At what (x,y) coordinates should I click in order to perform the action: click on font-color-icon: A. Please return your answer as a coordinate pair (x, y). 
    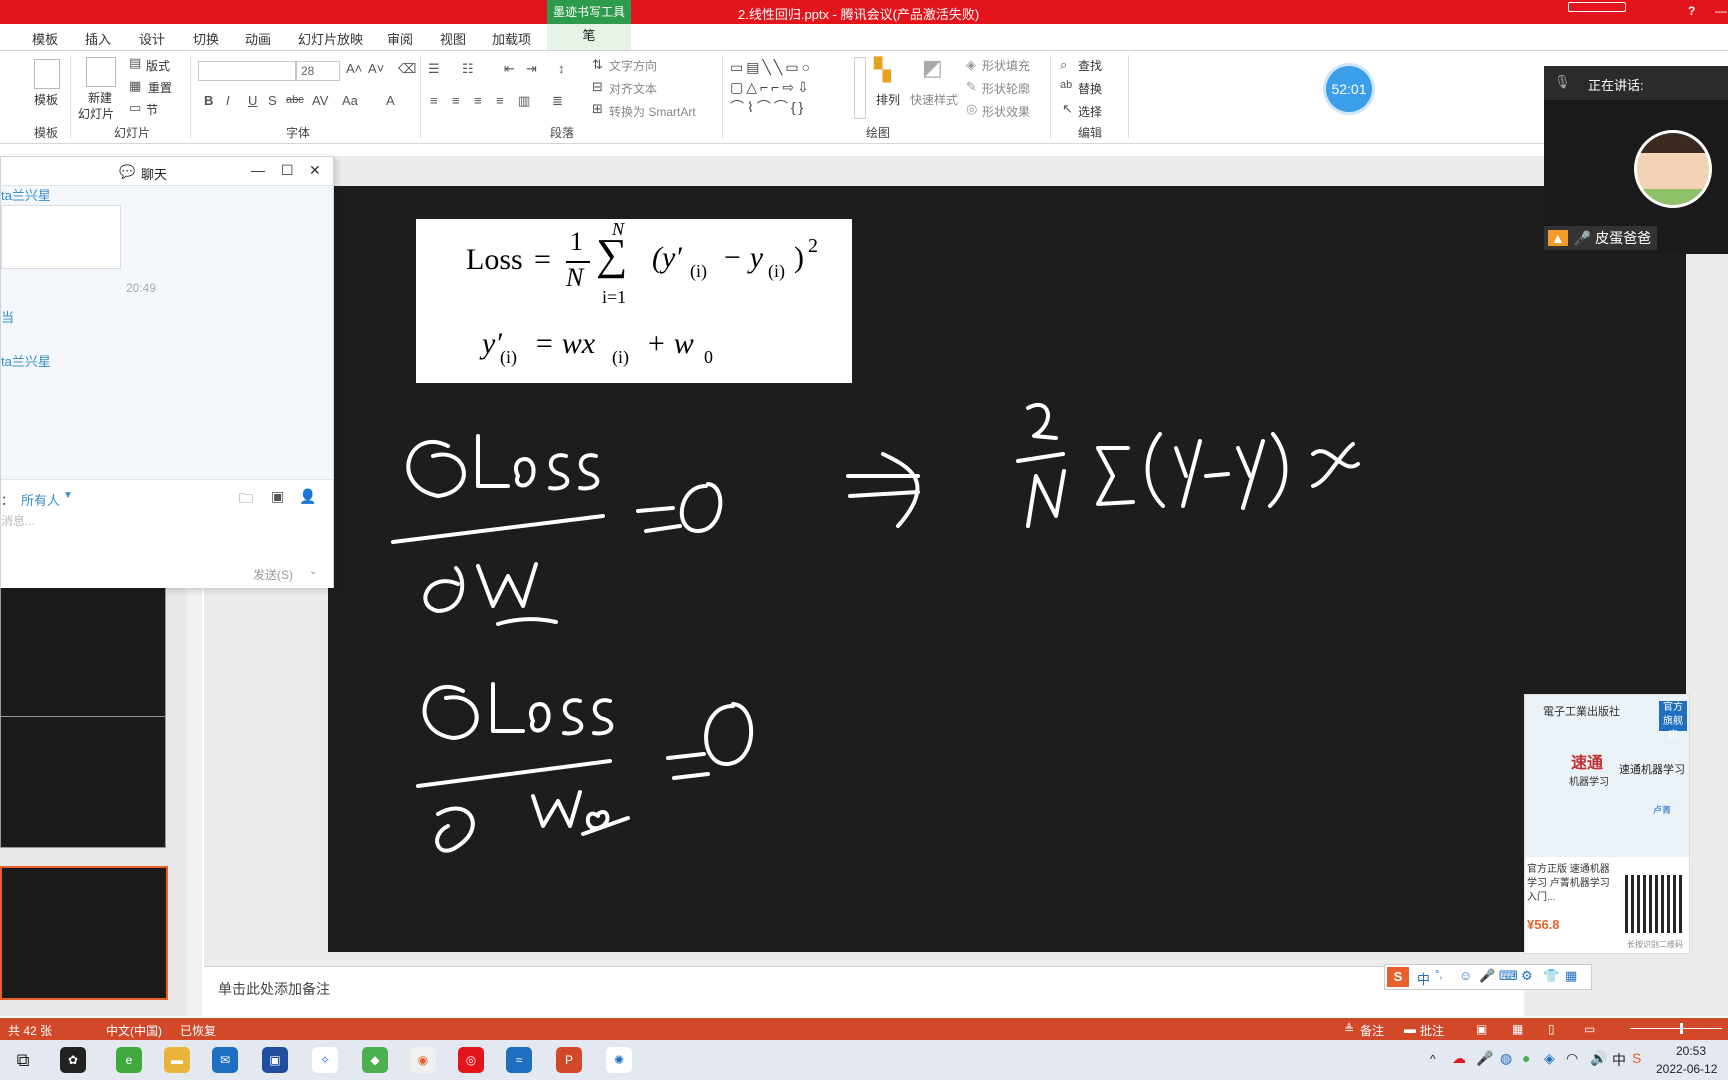
    Looking at the image, I should click on (390, 100).